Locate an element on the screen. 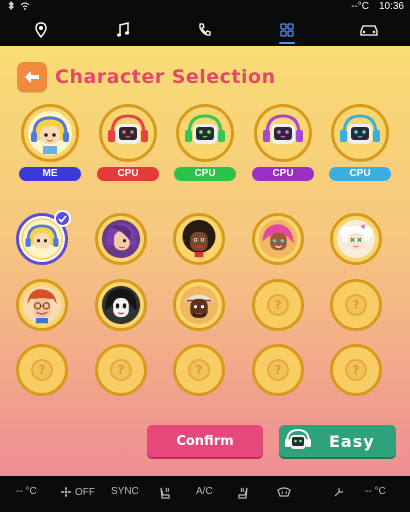 This screenshot has width=410, height=512. player-tag-cpu-2: CPU is located at coordinates (205, 174).